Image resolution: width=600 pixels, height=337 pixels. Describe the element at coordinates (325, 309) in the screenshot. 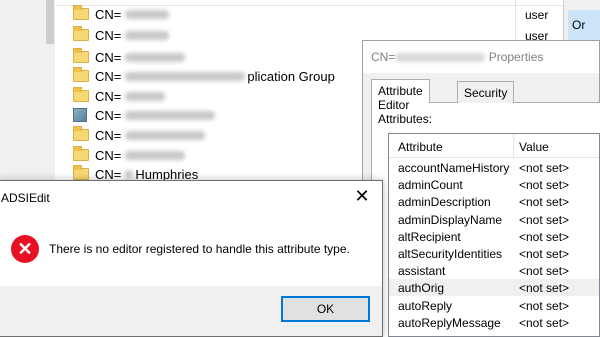

I see `ok-button: OK` at that location.